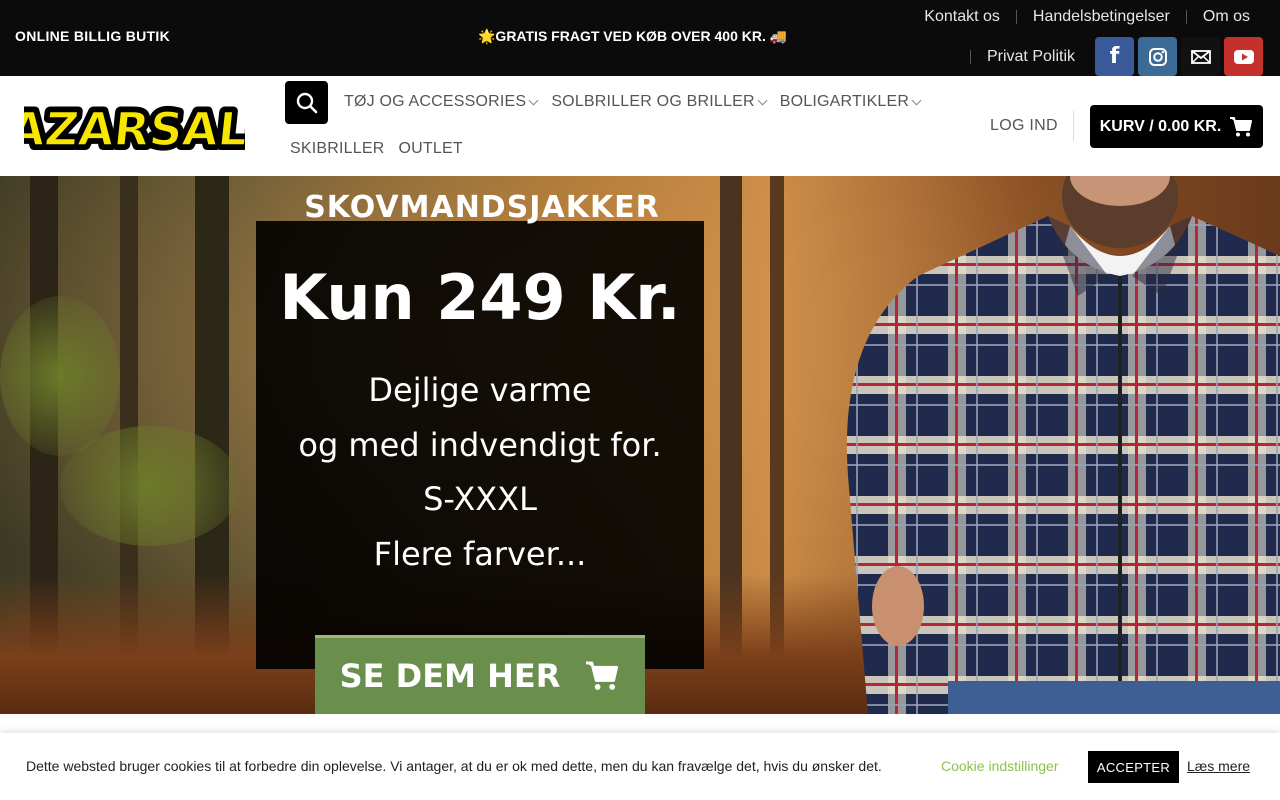 This screenshot has width=1280, height=800. What do you see at coordinates (60, 376) in the screenshot?
I see `moss-patch` at bounding box center [60, 376].